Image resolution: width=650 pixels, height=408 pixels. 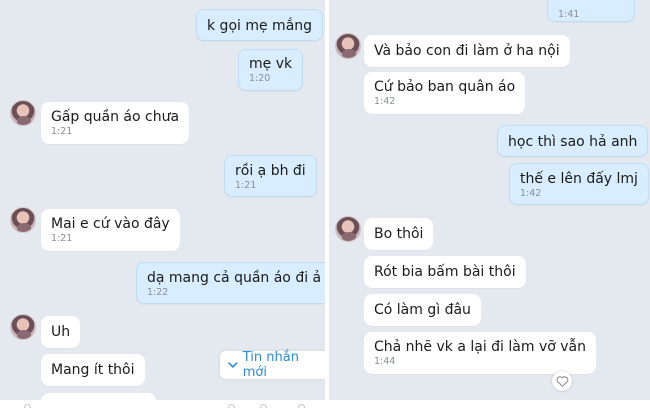 What do you see at coordinates (110, 224) in the screenshot?
I see `message-text: Mai e cứ vào đây` at bounding box center [110, 224].